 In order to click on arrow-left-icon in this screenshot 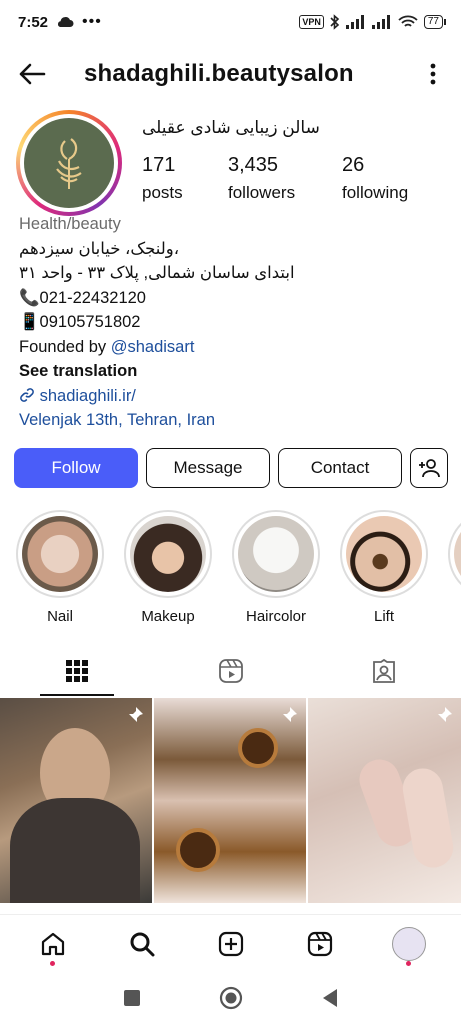, I will do `click(32, 74)`.